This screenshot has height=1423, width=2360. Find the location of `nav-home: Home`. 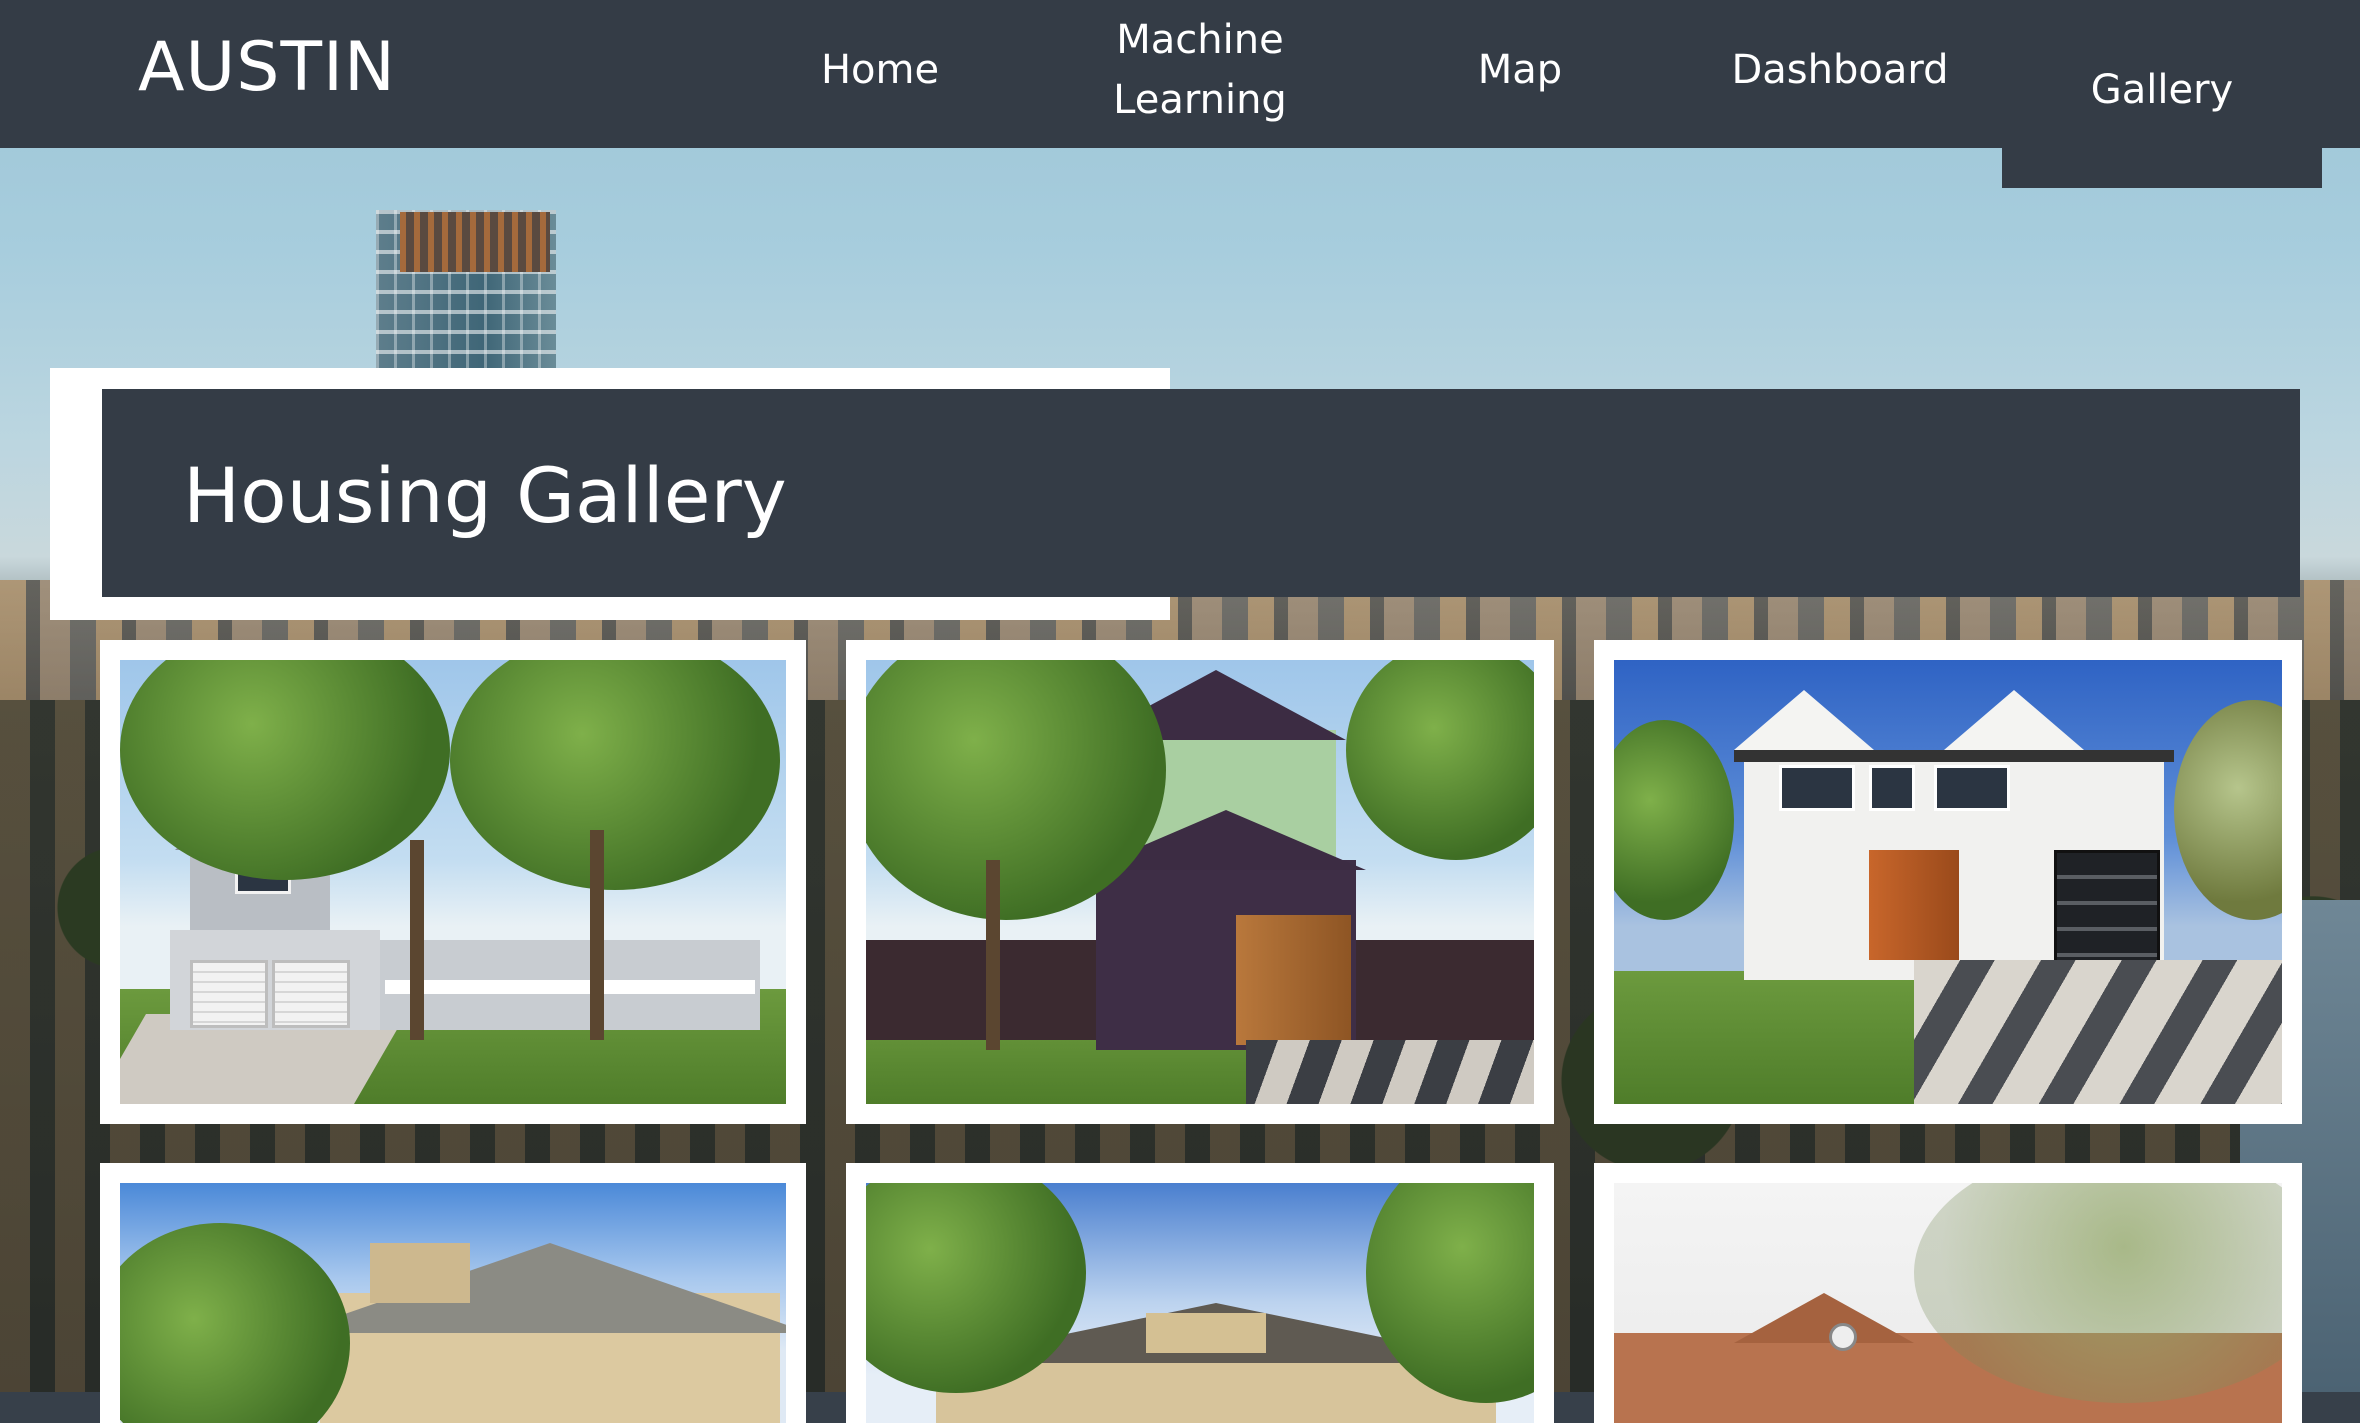

nav-home: Home is located at coordinates (880, 70).